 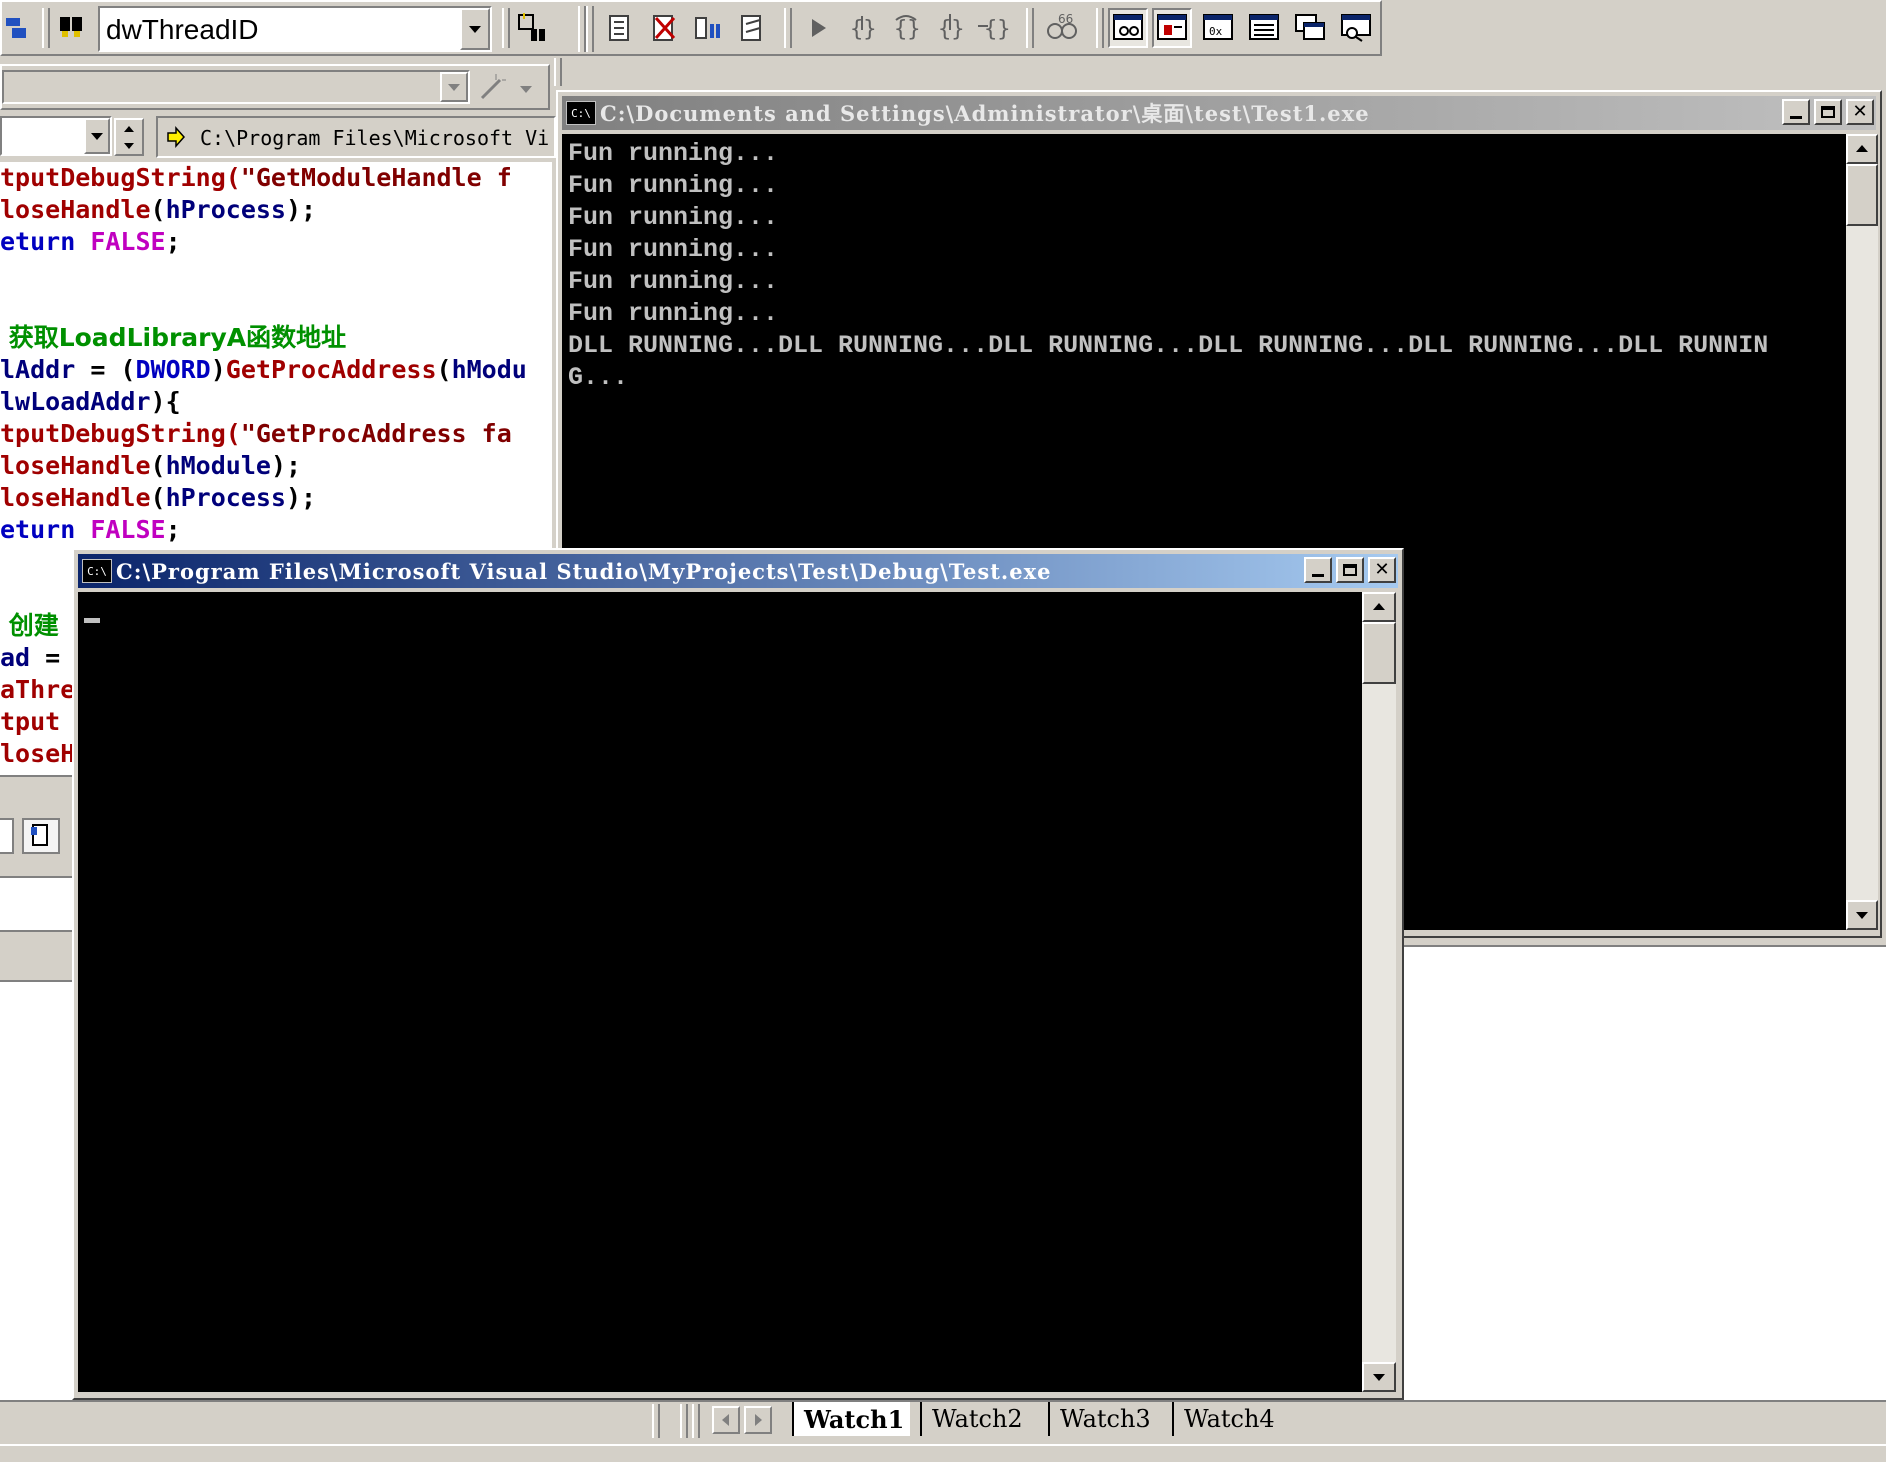 What do you see at coordinates (236, 87) in the screenshot?
I see `wizard-combo` at bounding box center [236, 87].